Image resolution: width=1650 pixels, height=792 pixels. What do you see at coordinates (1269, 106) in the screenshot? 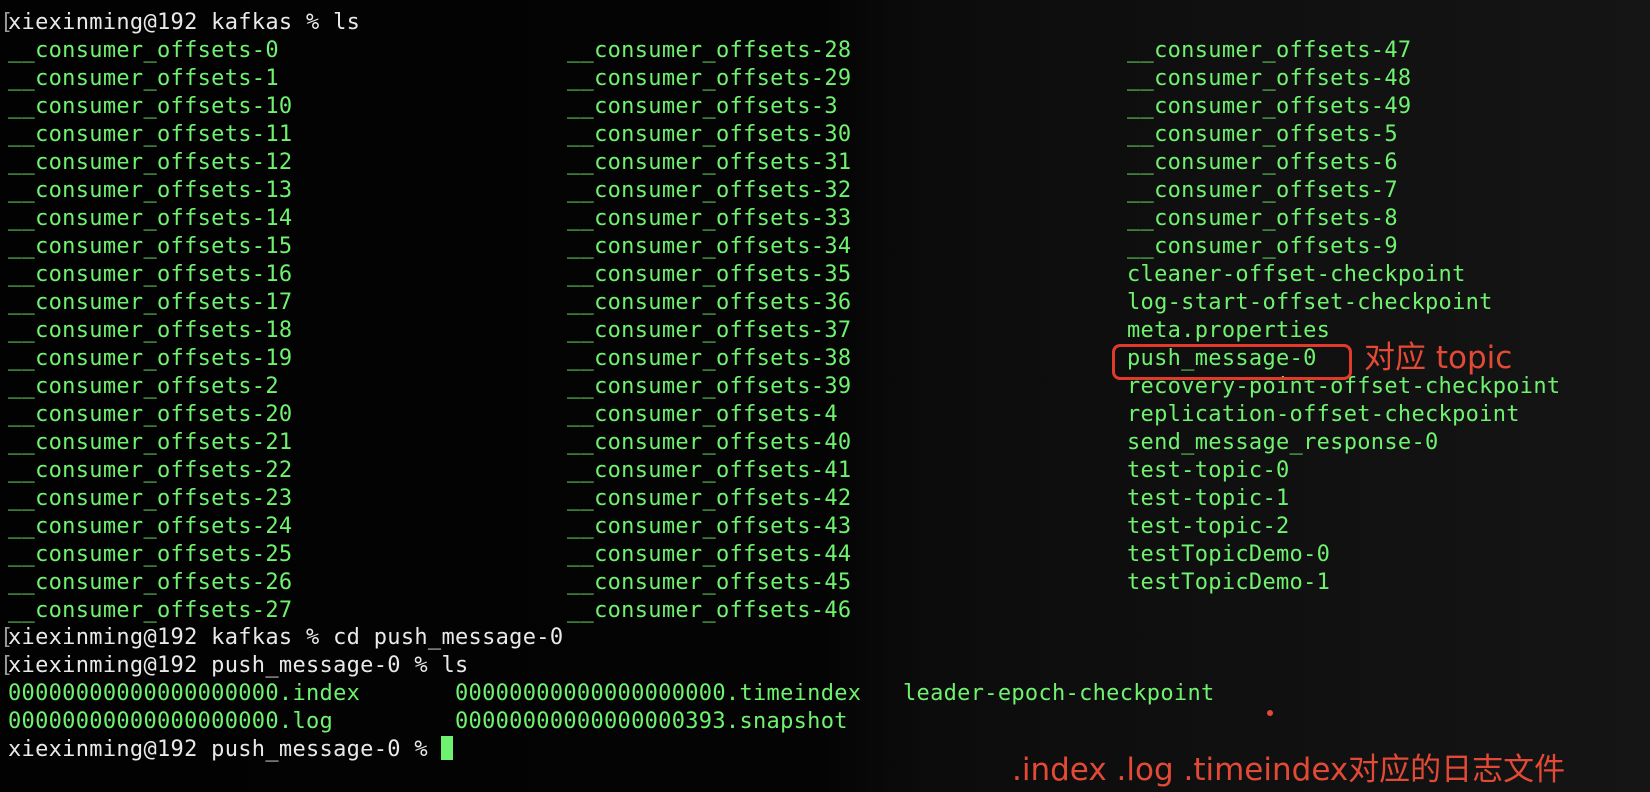
I see `listing-item: __consumer_offsets-49` at bounding box center [1269, 106].